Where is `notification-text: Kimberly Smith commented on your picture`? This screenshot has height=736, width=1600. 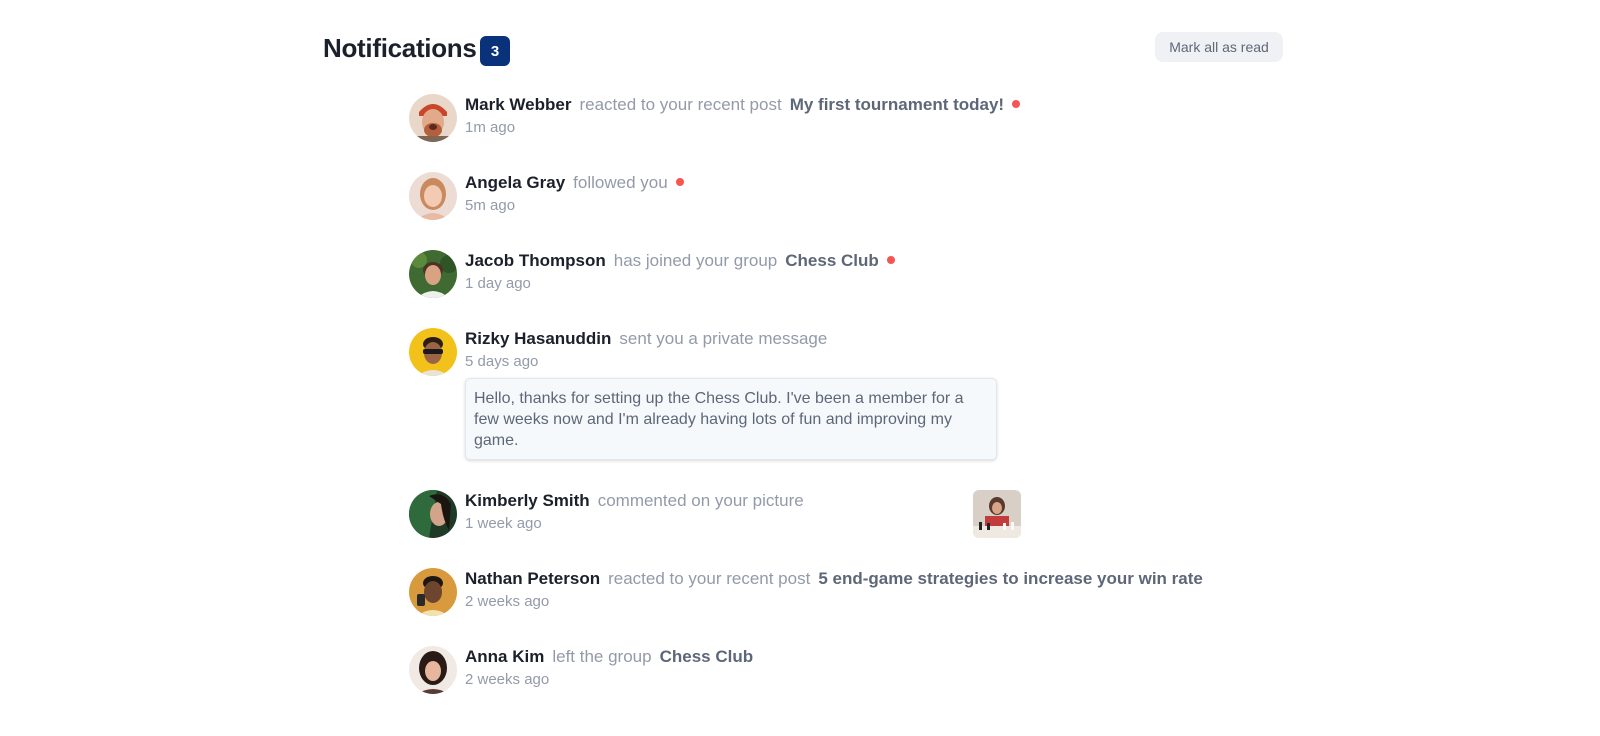
notification-text: Kimberly Smith commented on your picture is located at coordinates (638, 501).